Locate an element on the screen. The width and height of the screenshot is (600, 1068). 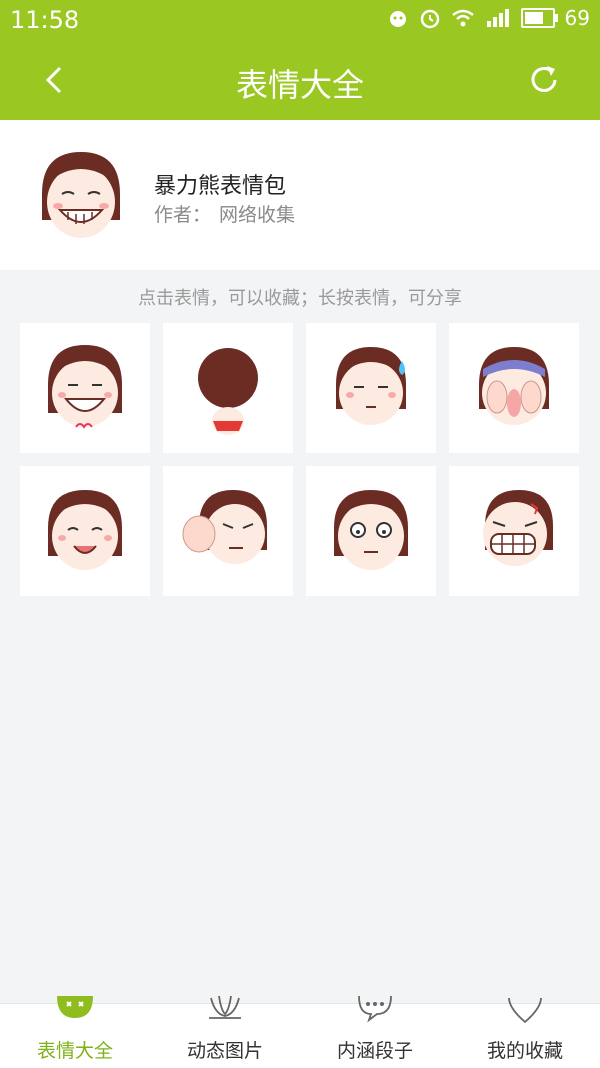
signal-icon is located at coordinates (497, 18).